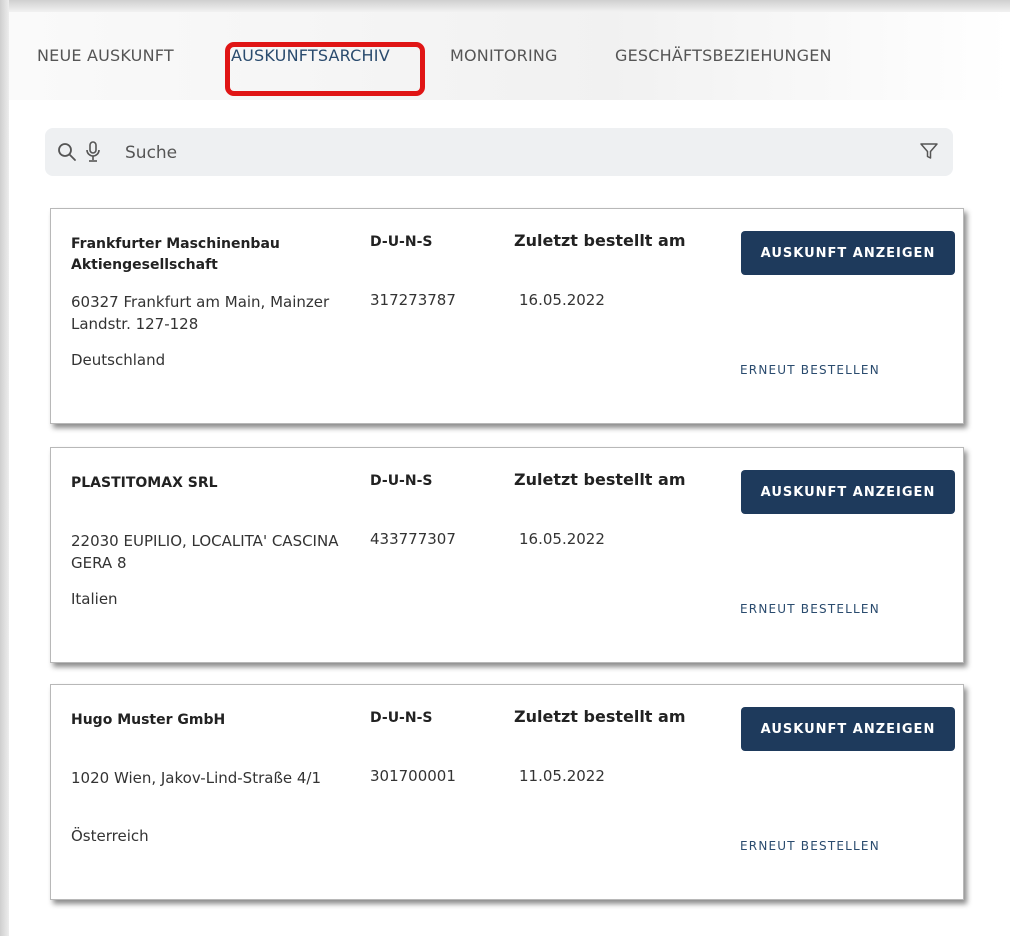  I want to click on company-address: 22030 EUPILIO, LOCALITA' CASCINA GERA 8, so click(205, 552).